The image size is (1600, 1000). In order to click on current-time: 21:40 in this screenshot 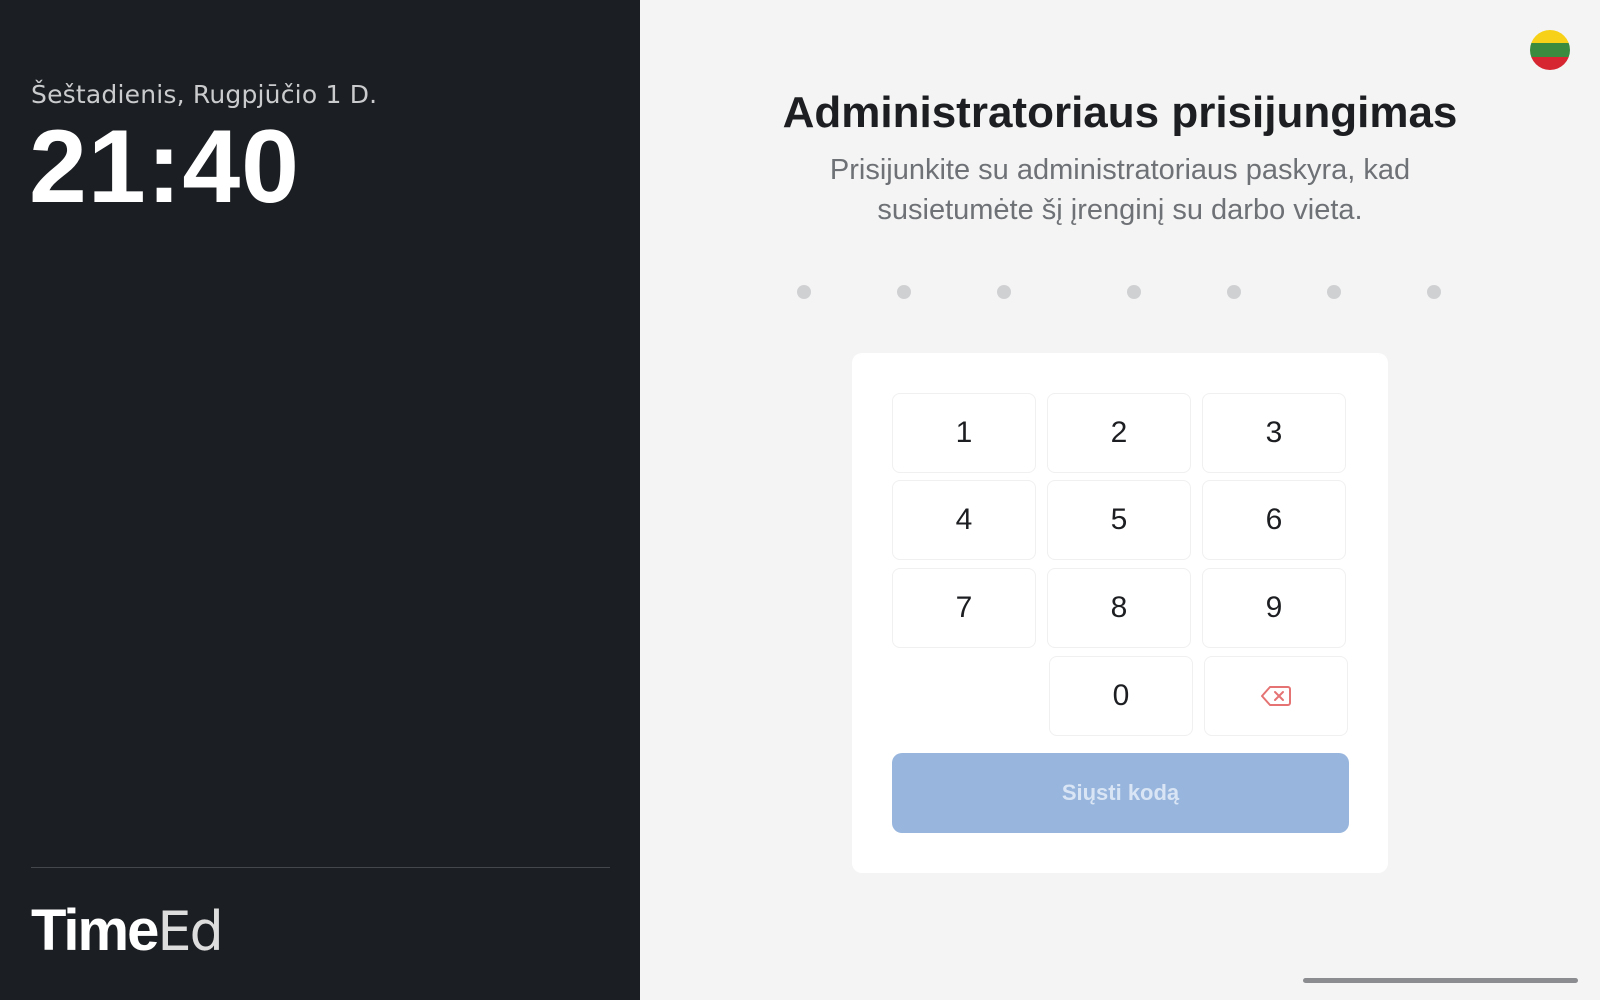, I will do `click(164, 167)`.